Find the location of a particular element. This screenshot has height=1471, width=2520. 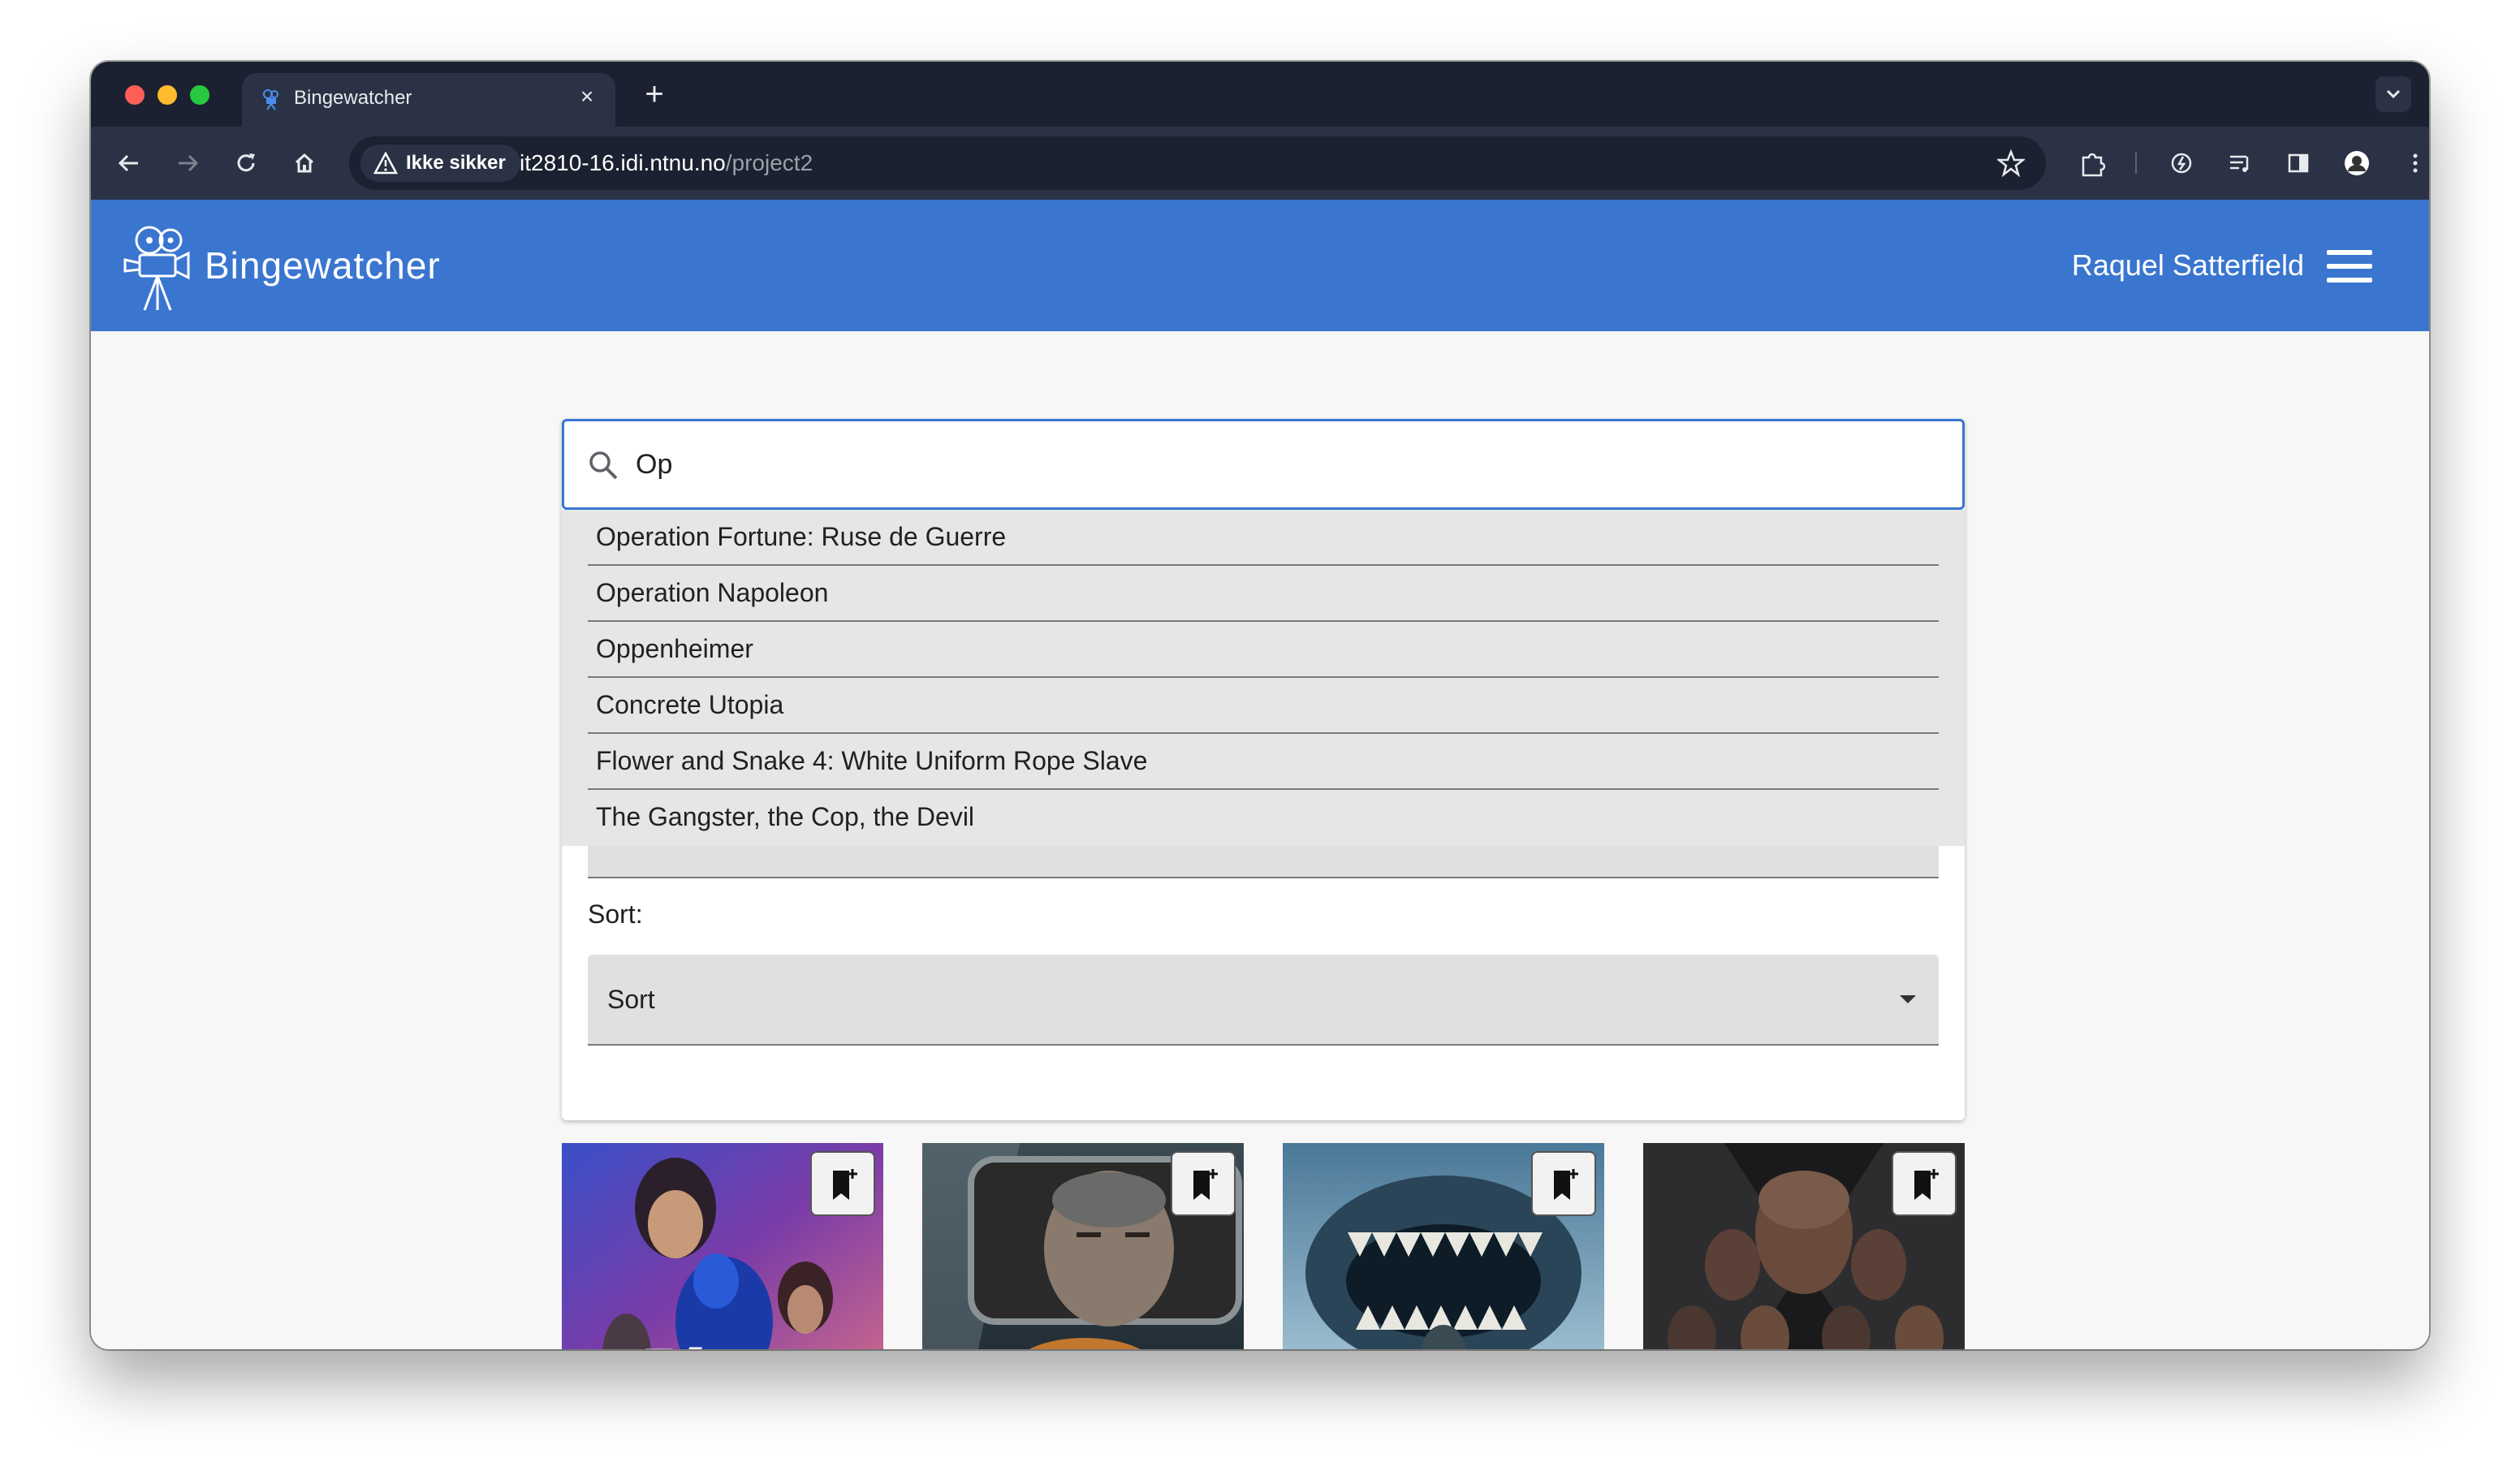

maximize-window-button is located at coordinates (199, 95).